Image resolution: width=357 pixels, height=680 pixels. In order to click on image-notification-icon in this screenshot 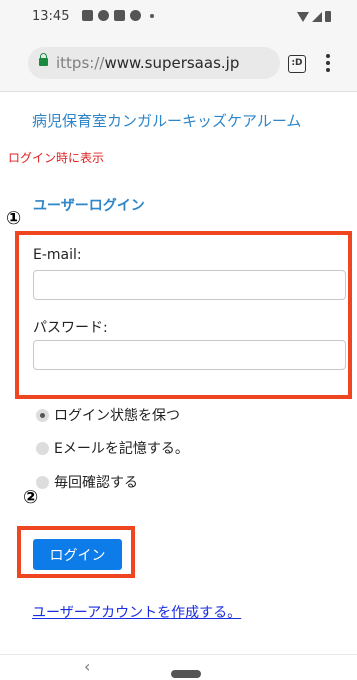, I will do `click(87, 15)`.